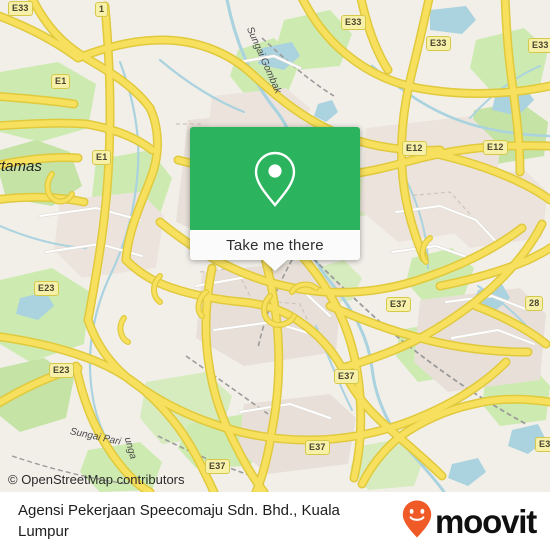  I want to click on road-shield-28: 28, so click(534, 303).